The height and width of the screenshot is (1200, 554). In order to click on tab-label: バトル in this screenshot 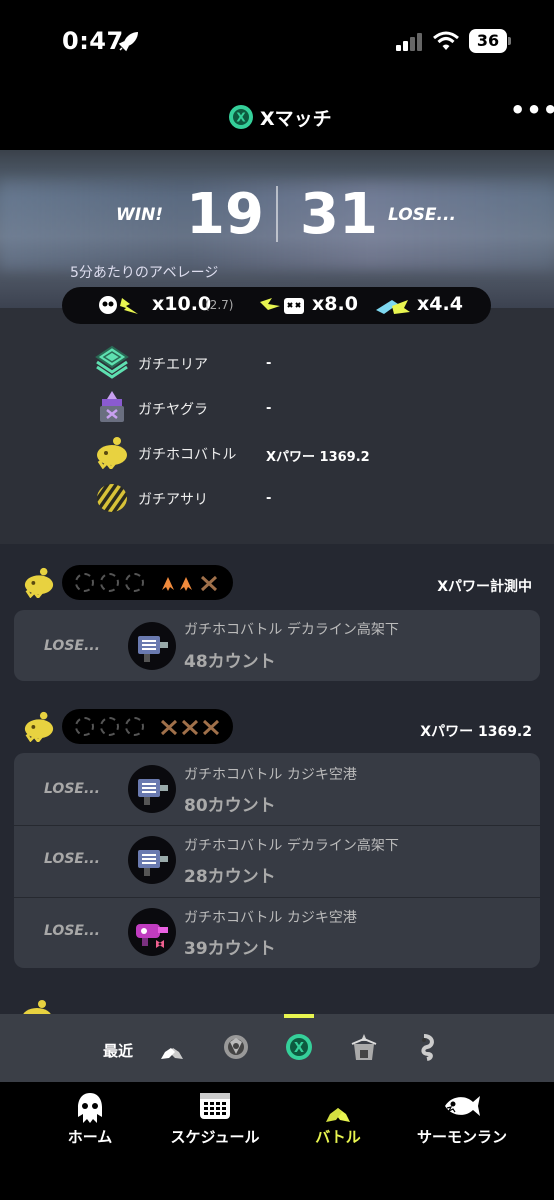, I will do `click(338, 1137)`.